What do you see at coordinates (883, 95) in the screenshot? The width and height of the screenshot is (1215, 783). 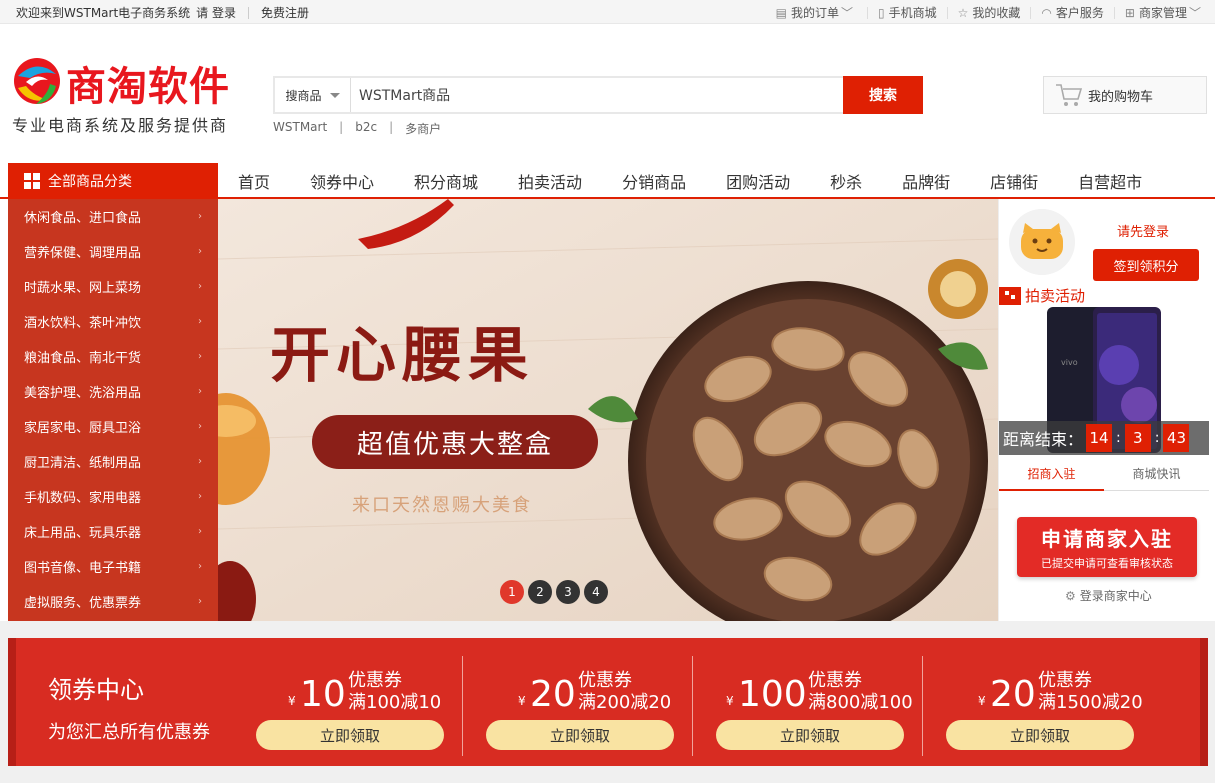 I see `search-button: 搜索` at bounding box center [883, 95].